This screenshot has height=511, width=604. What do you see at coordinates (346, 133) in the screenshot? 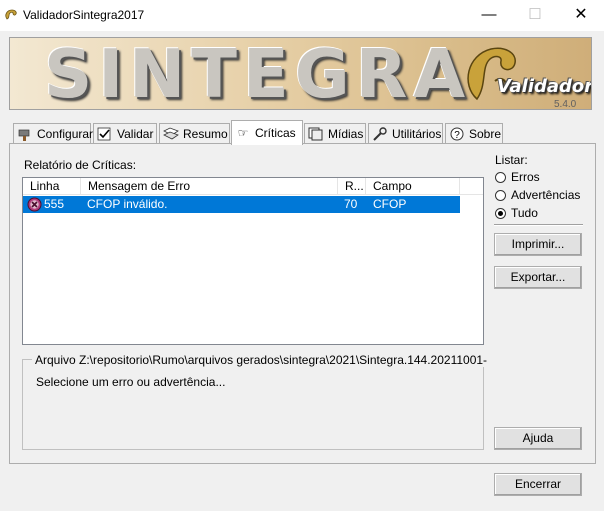
I see `tab-label: Mídias` at bounding box center [346, 133].